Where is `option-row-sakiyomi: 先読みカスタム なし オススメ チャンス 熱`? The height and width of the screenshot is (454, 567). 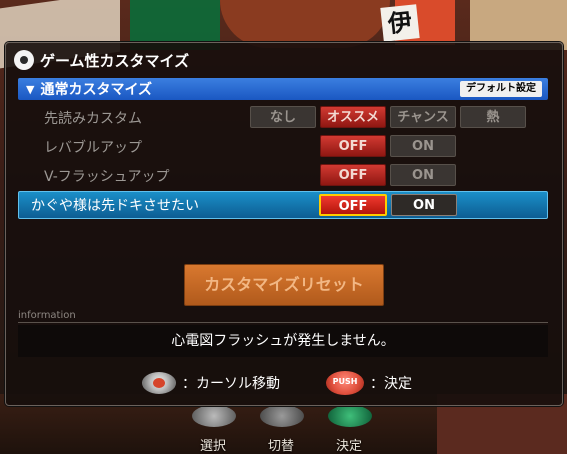 option-row-sakiyomi: 先読みカスタム なし オススメ チャンス 熱 is located at coordinates (283, 118).